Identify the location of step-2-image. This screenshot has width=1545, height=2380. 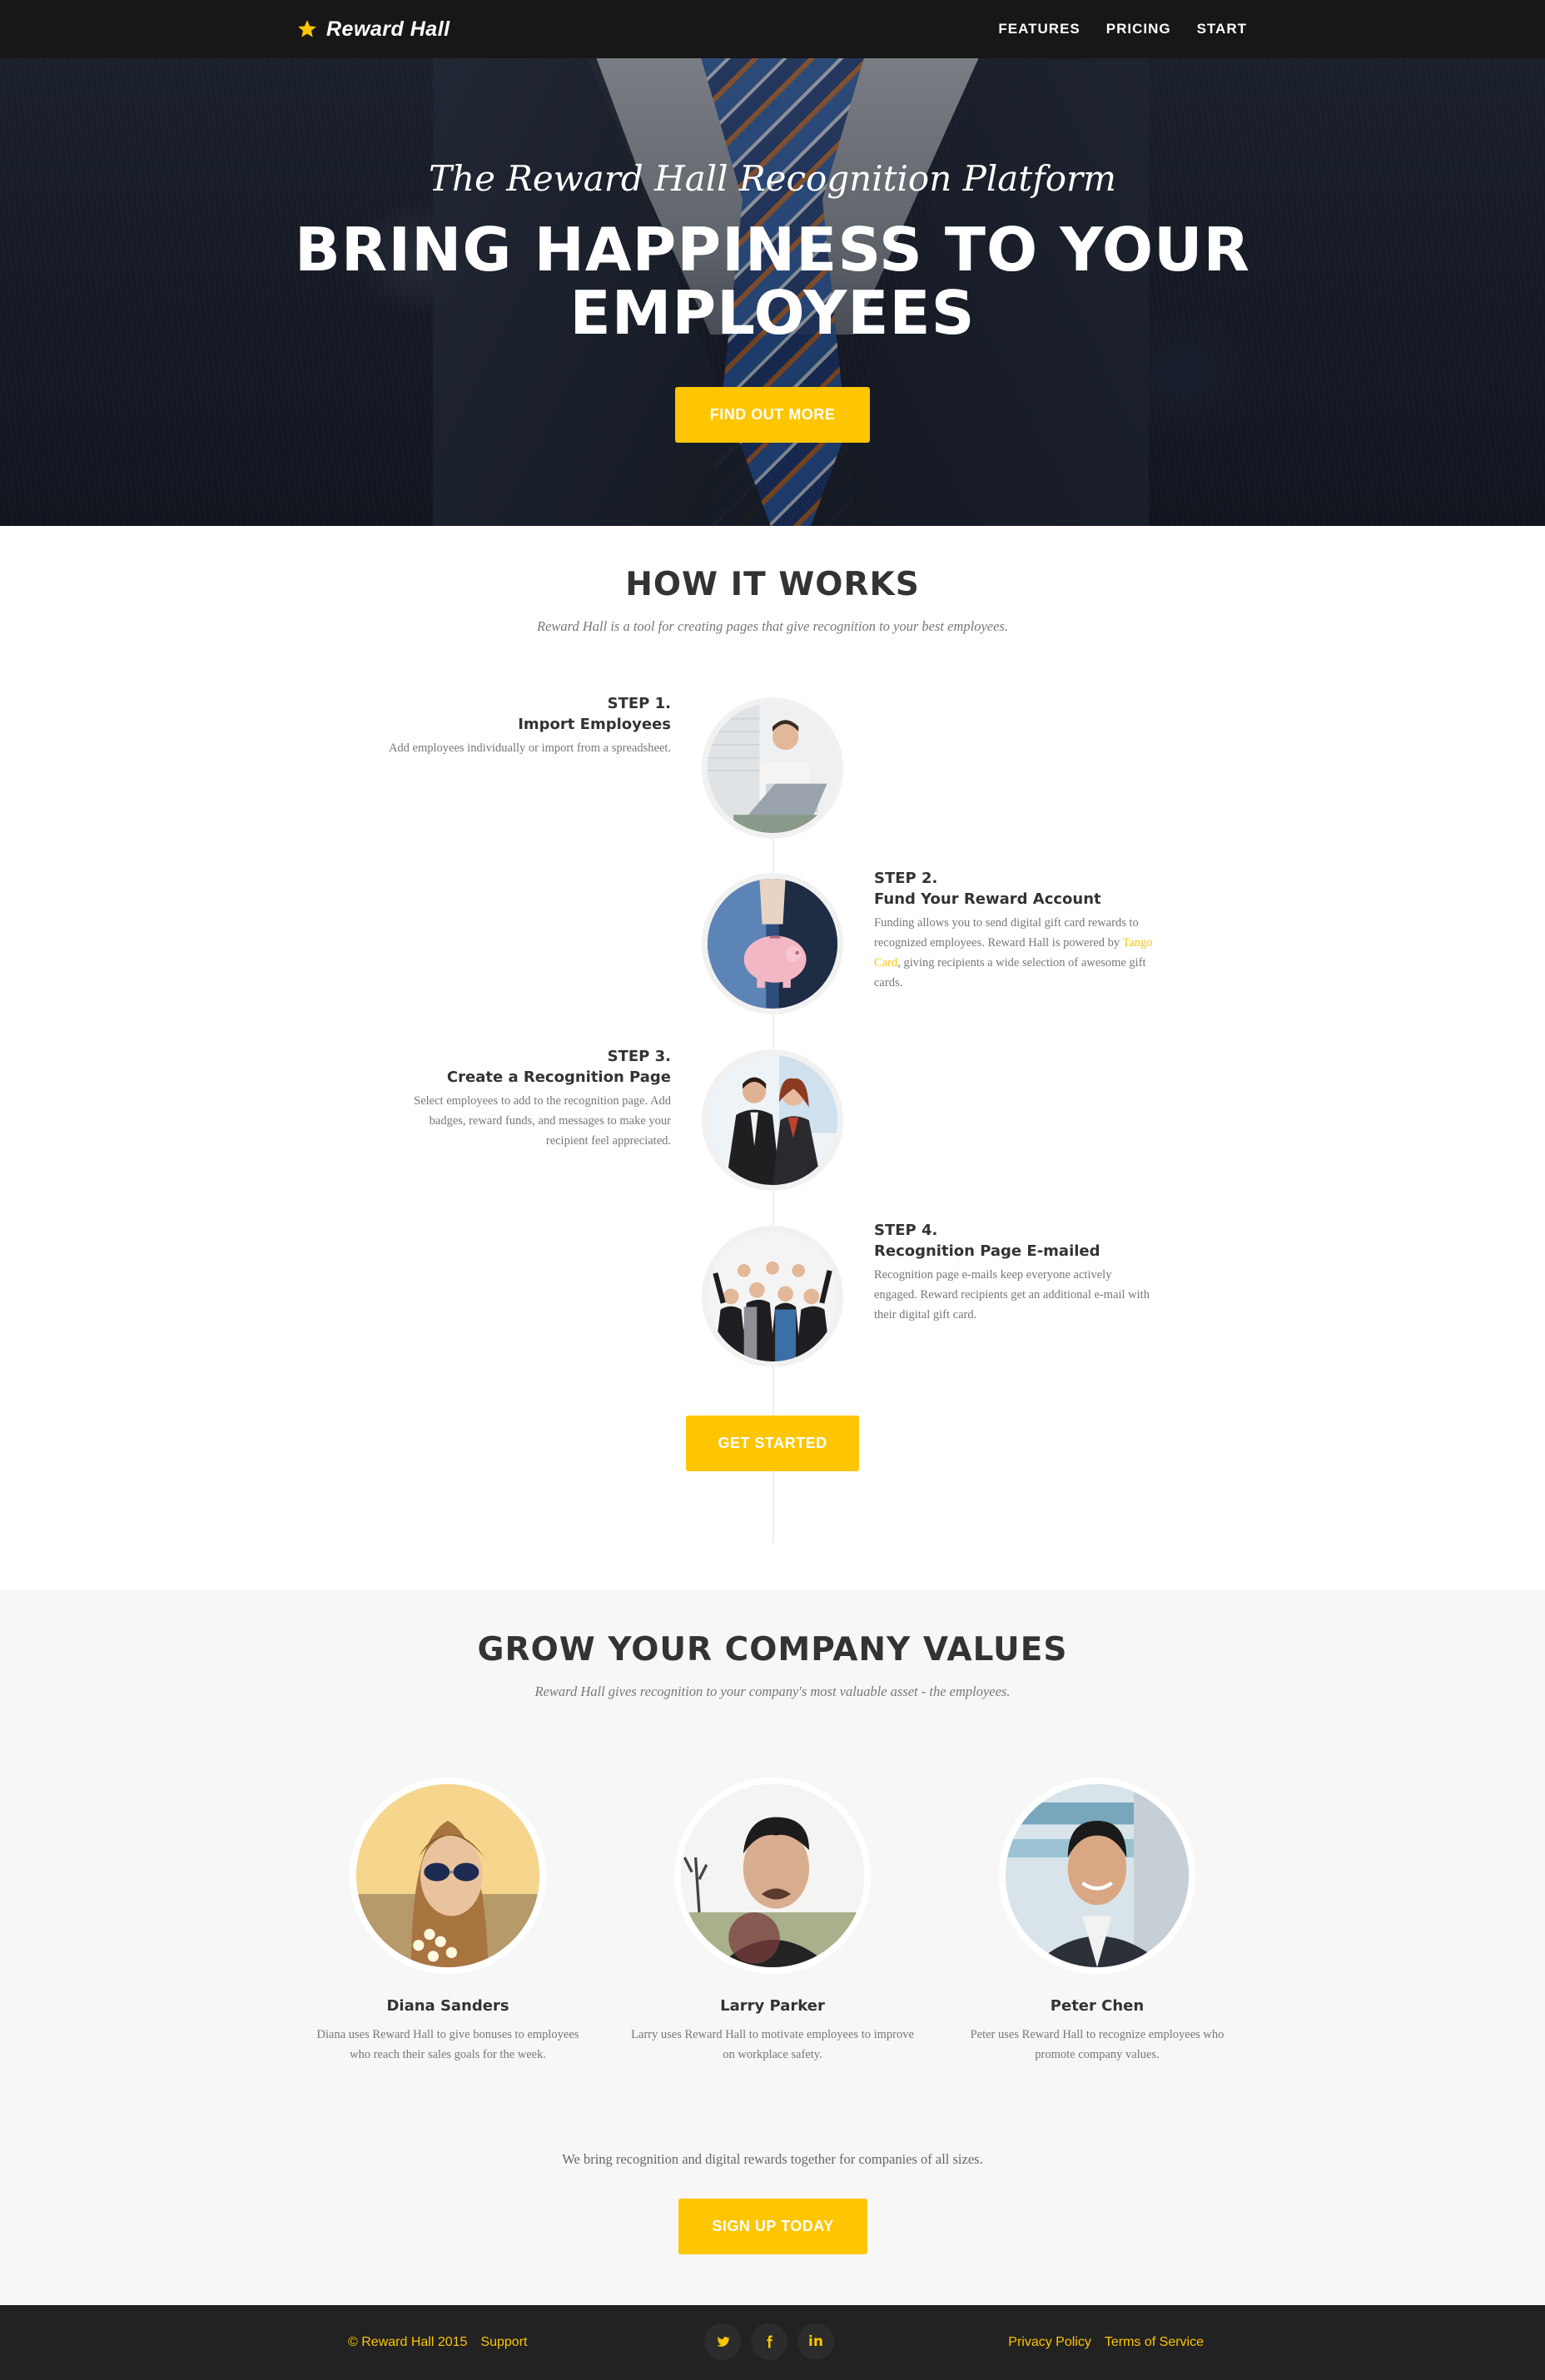
(772, 943).